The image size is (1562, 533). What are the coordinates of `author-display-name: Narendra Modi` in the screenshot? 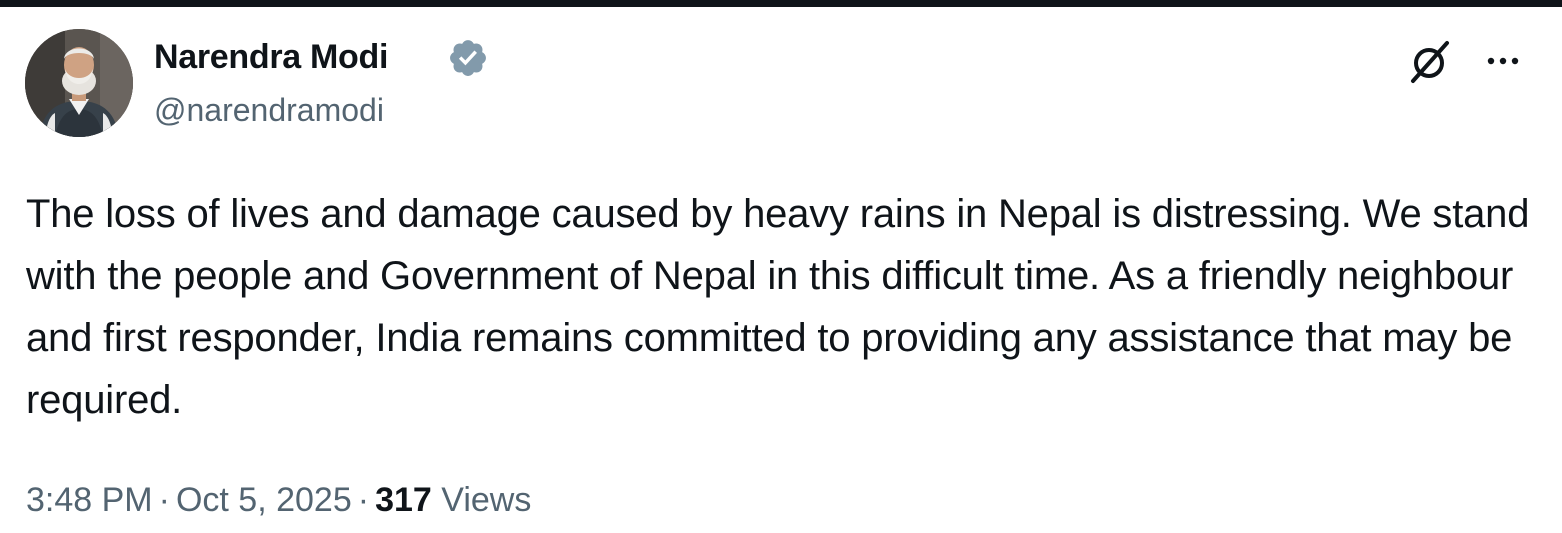 It's located at (271, 57).